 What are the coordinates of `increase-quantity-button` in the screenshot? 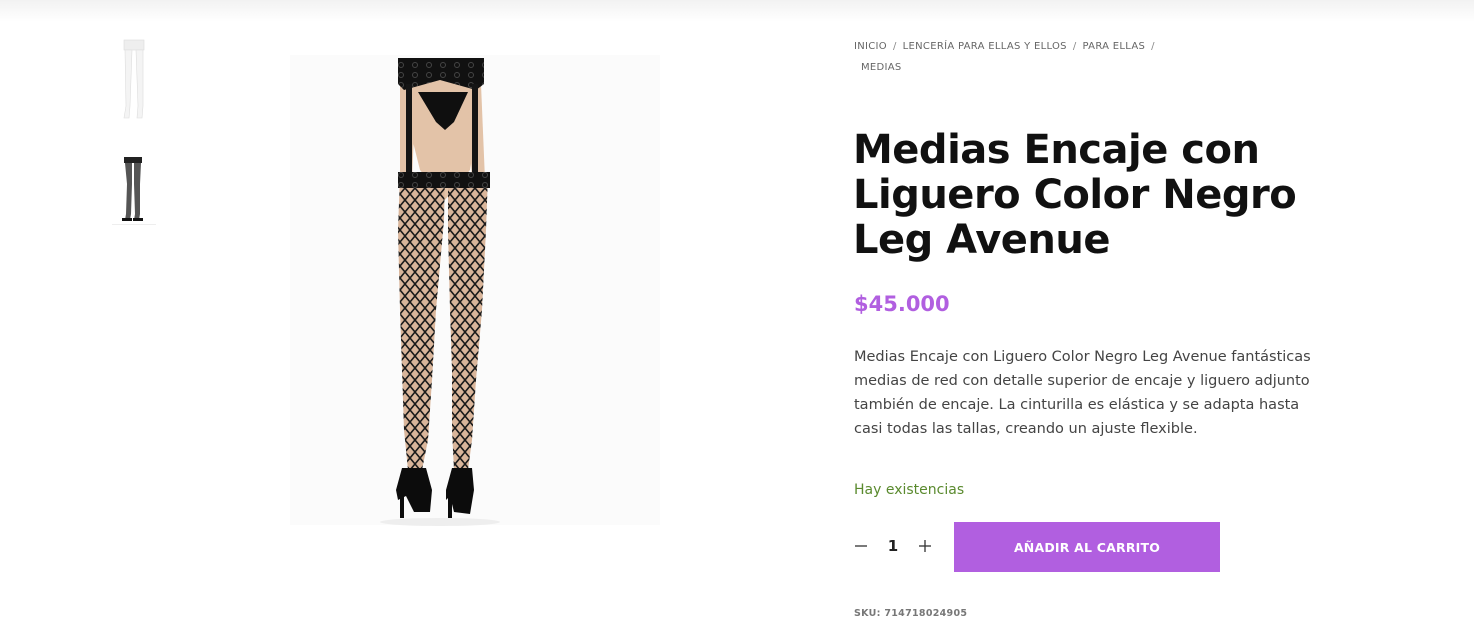 It's located at (925, 546).